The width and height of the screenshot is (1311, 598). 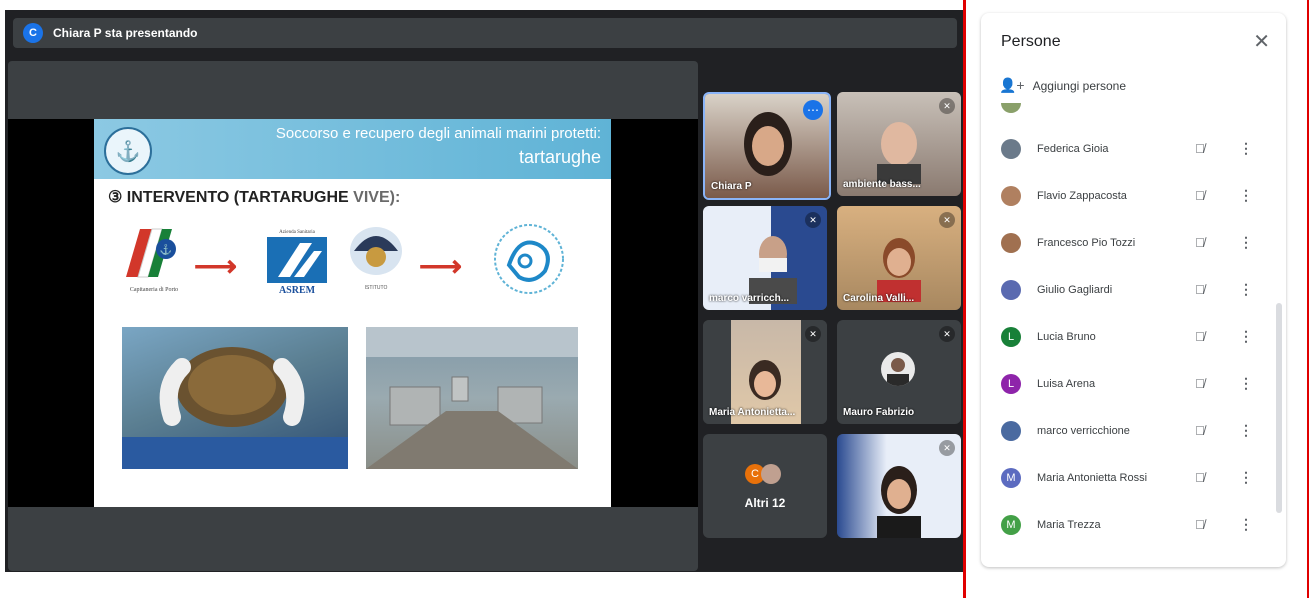 What do you see at coordinates (1261, 41) in the screenshot?
I see `close-icon: ✕` at bounding box center [1261, 41].